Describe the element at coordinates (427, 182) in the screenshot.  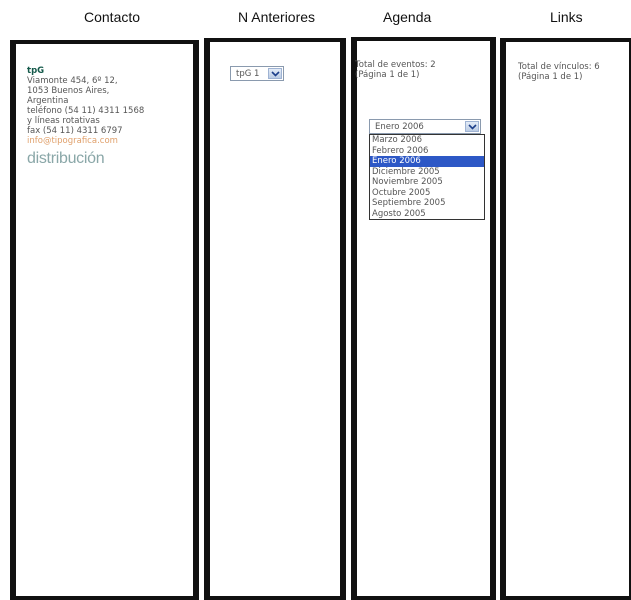
I see `month-option: Noviembre 2005` at that location.